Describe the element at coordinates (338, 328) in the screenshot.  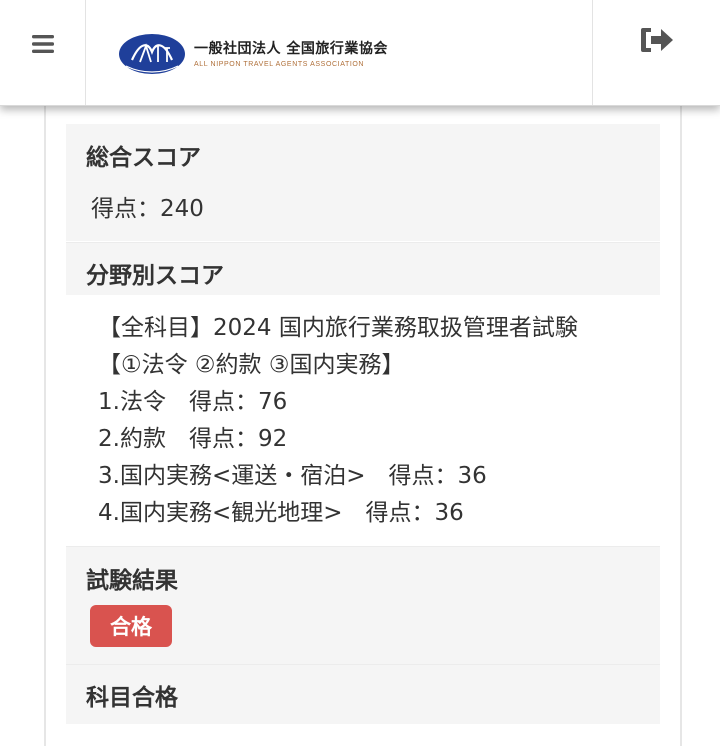
I see `exam-name-line: 【全科目】2024 国内旅行業務取扱管理者試験` at that location.